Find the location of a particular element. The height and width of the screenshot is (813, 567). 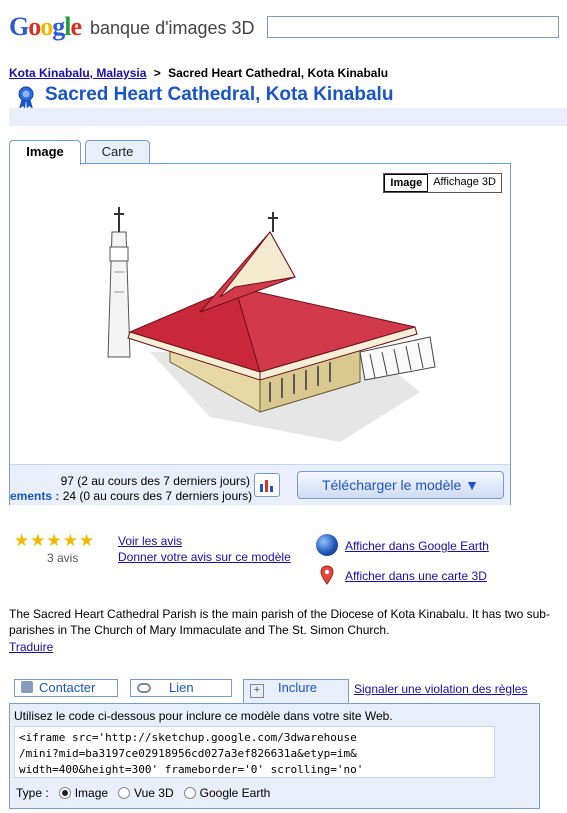

radio-image-label: Image is located at coordinates (91, 793).